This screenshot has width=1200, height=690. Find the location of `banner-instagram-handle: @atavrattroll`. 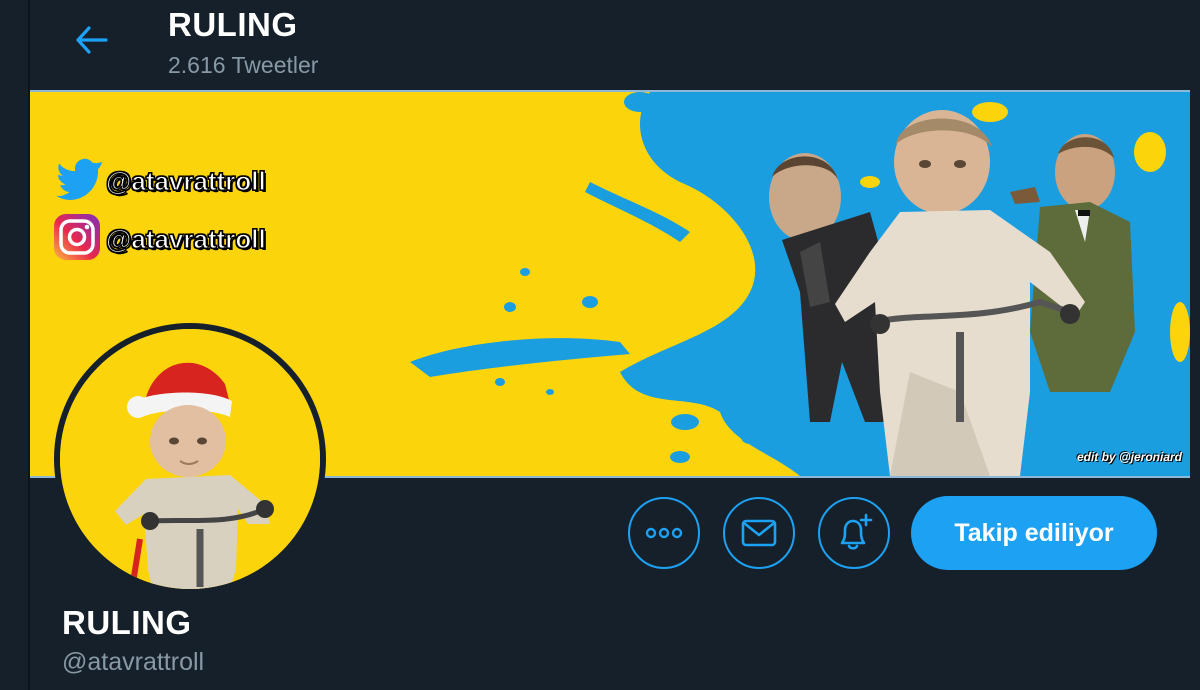

banner-instagram-handle: @atavrattroll is located at coordinates (185, 238).